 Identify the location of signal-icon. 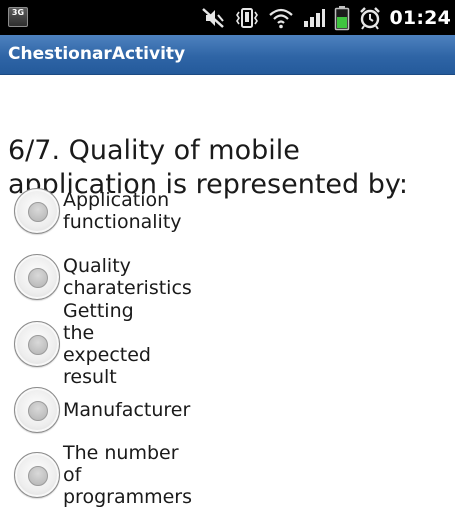
(314, 17).